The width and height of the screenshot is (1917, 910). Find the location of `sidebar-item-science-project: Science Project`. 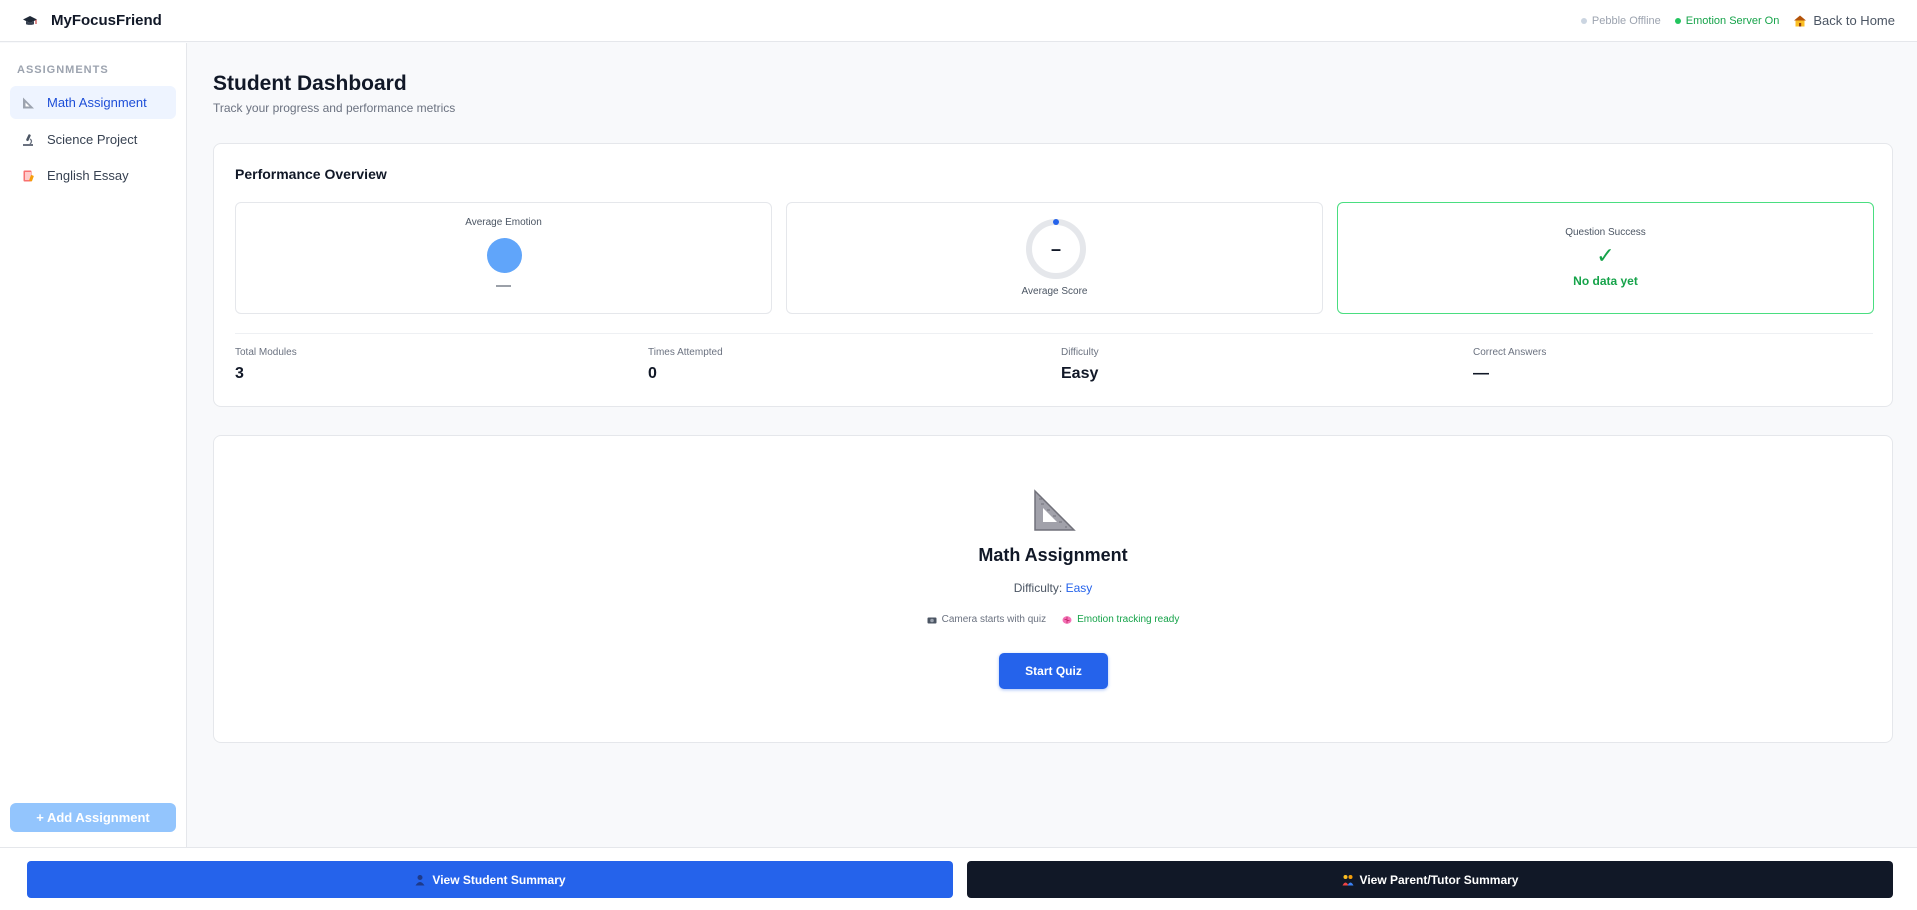

sidebar-item-science-project: Science Project is located at coordinates (93, 139).